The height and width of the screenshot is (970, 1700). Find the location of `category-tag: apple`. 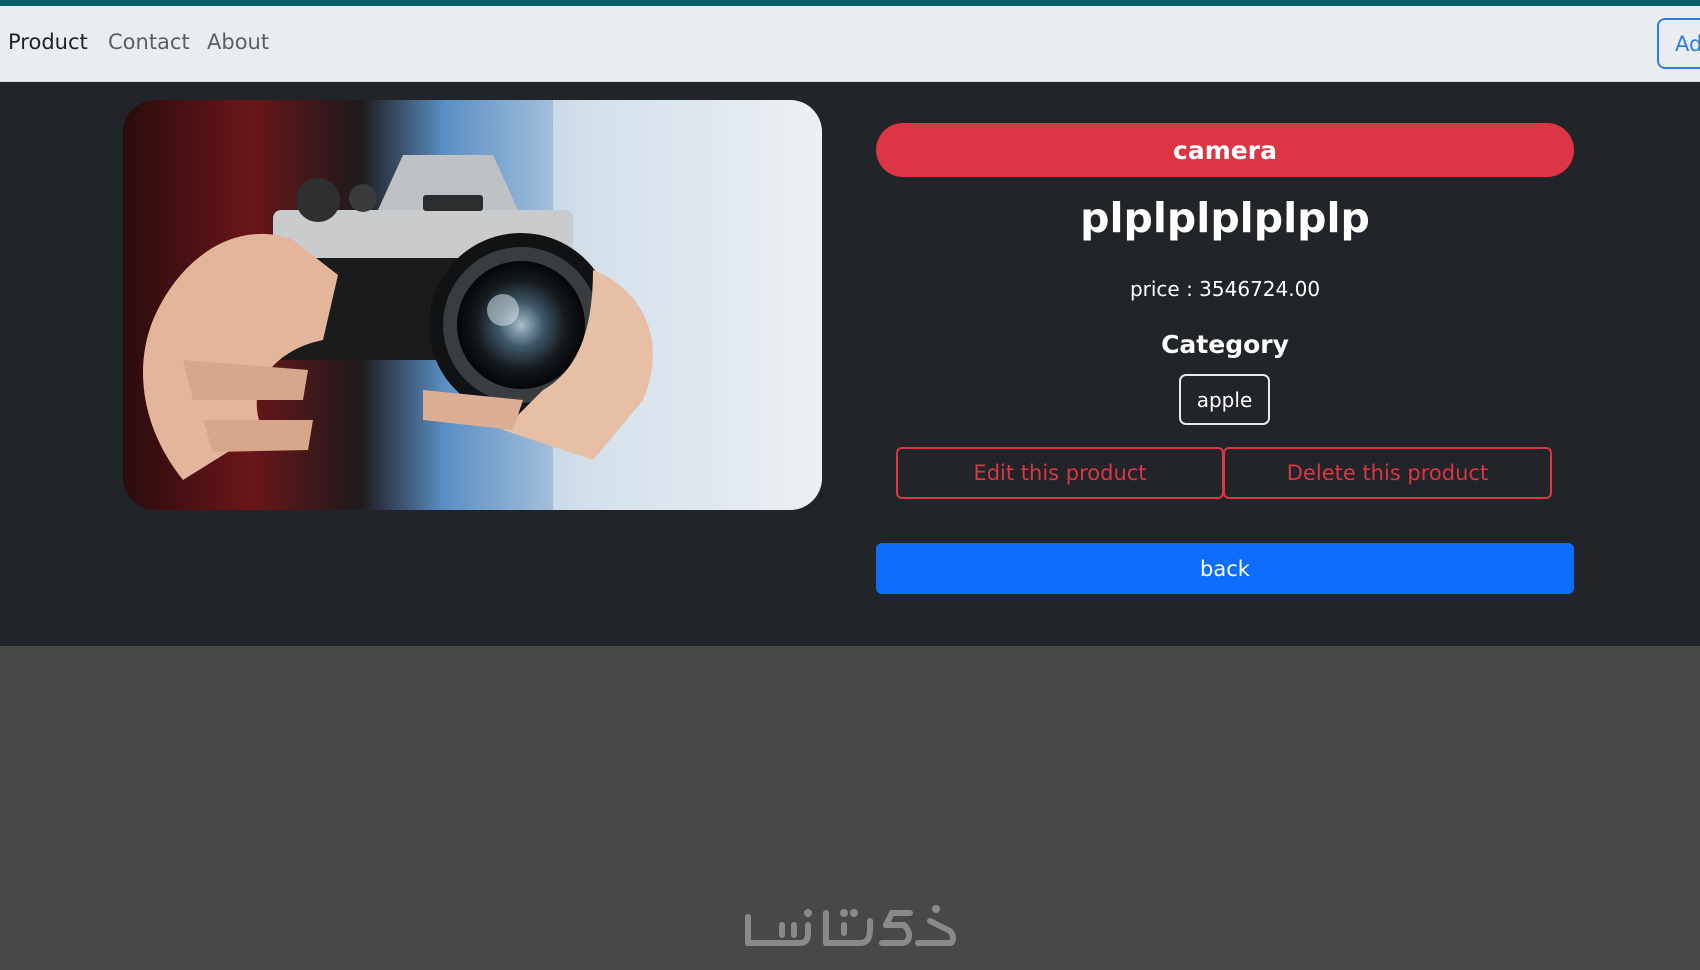

category-tag: apple is located at coordinates (1224, 399).